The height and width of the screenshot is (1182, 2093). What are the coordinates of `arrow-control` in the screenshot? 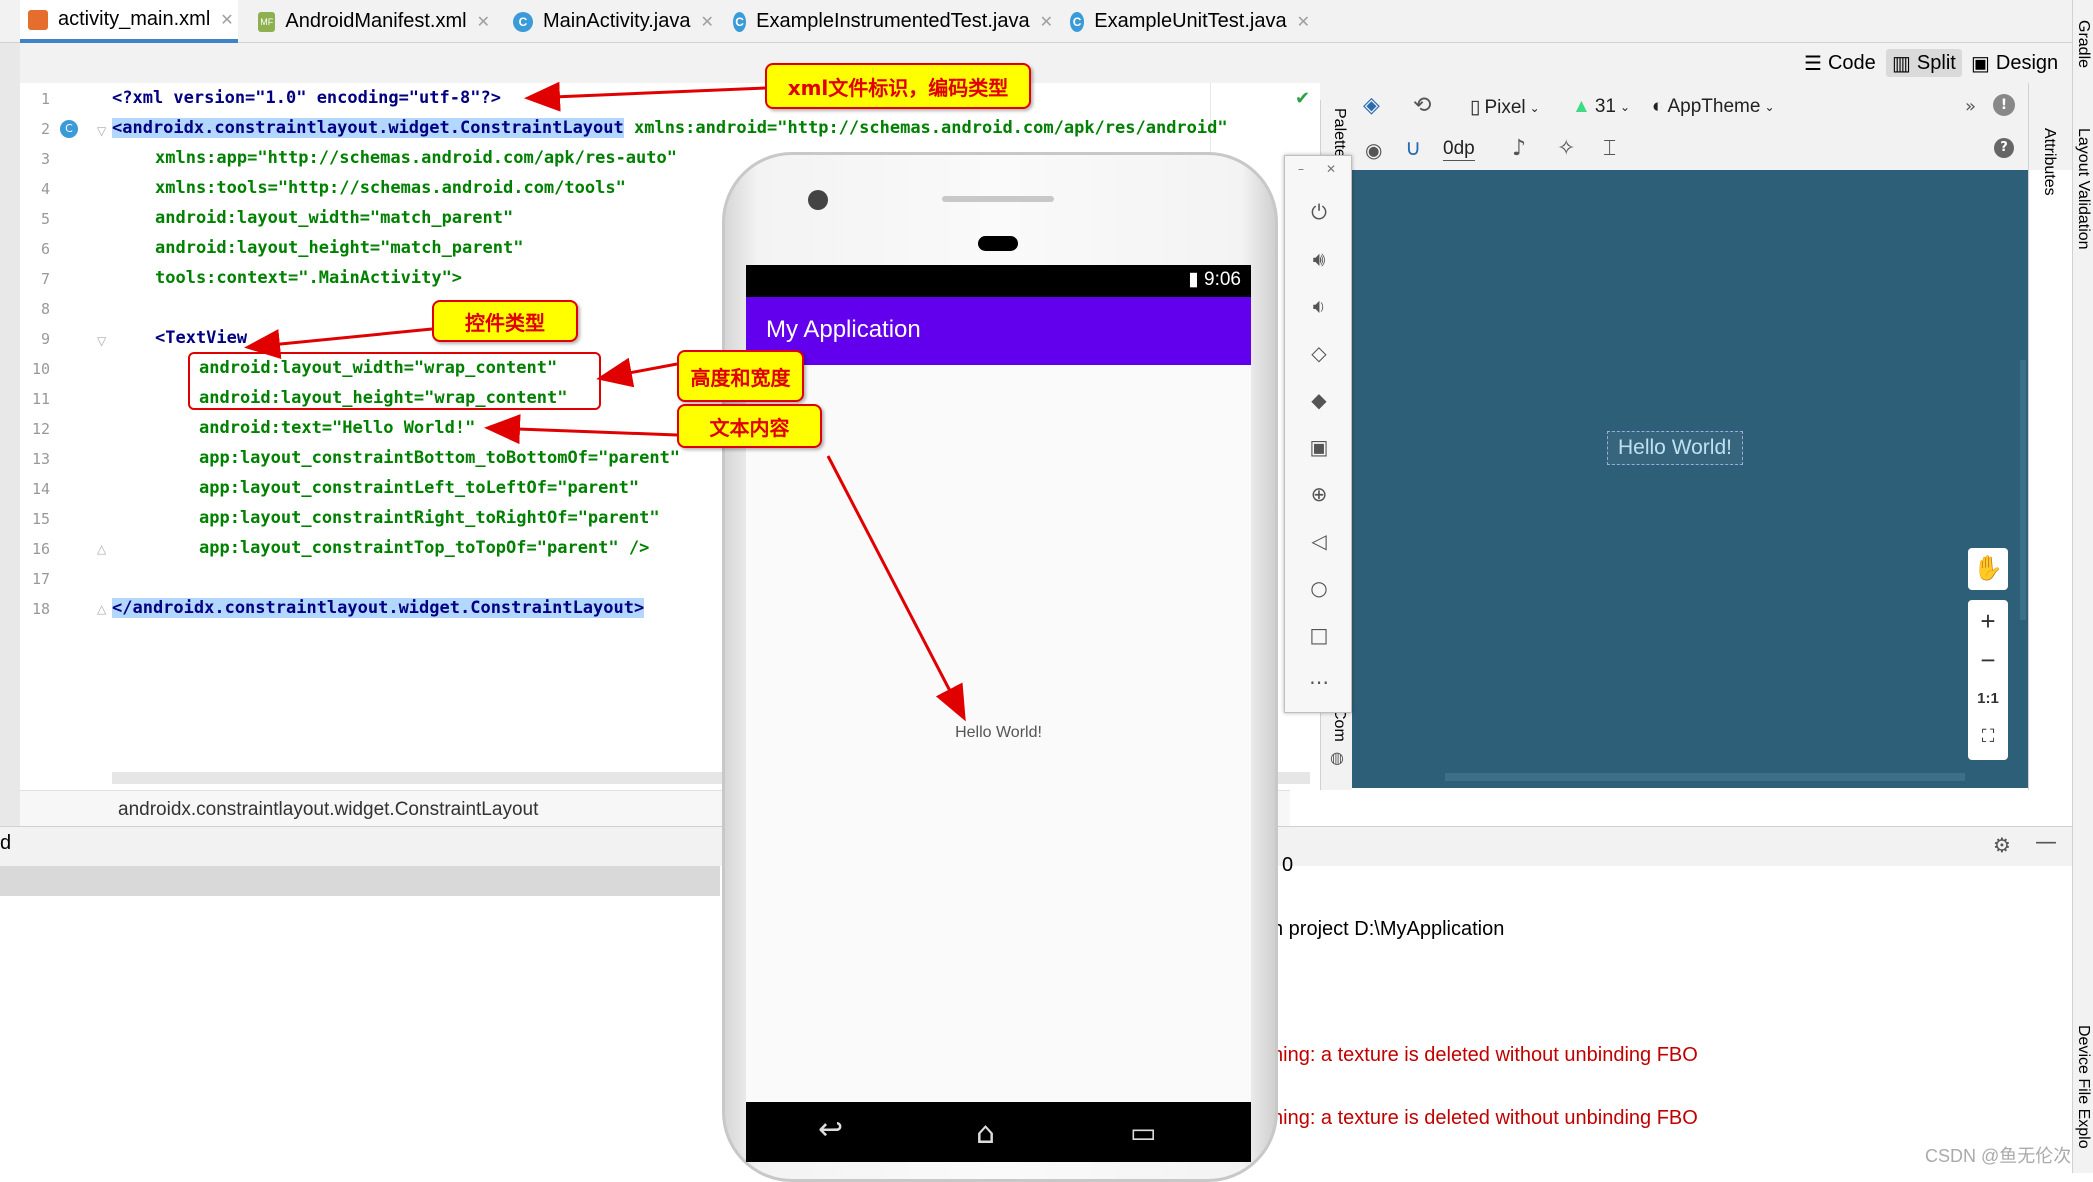 It's located at (338, 343).